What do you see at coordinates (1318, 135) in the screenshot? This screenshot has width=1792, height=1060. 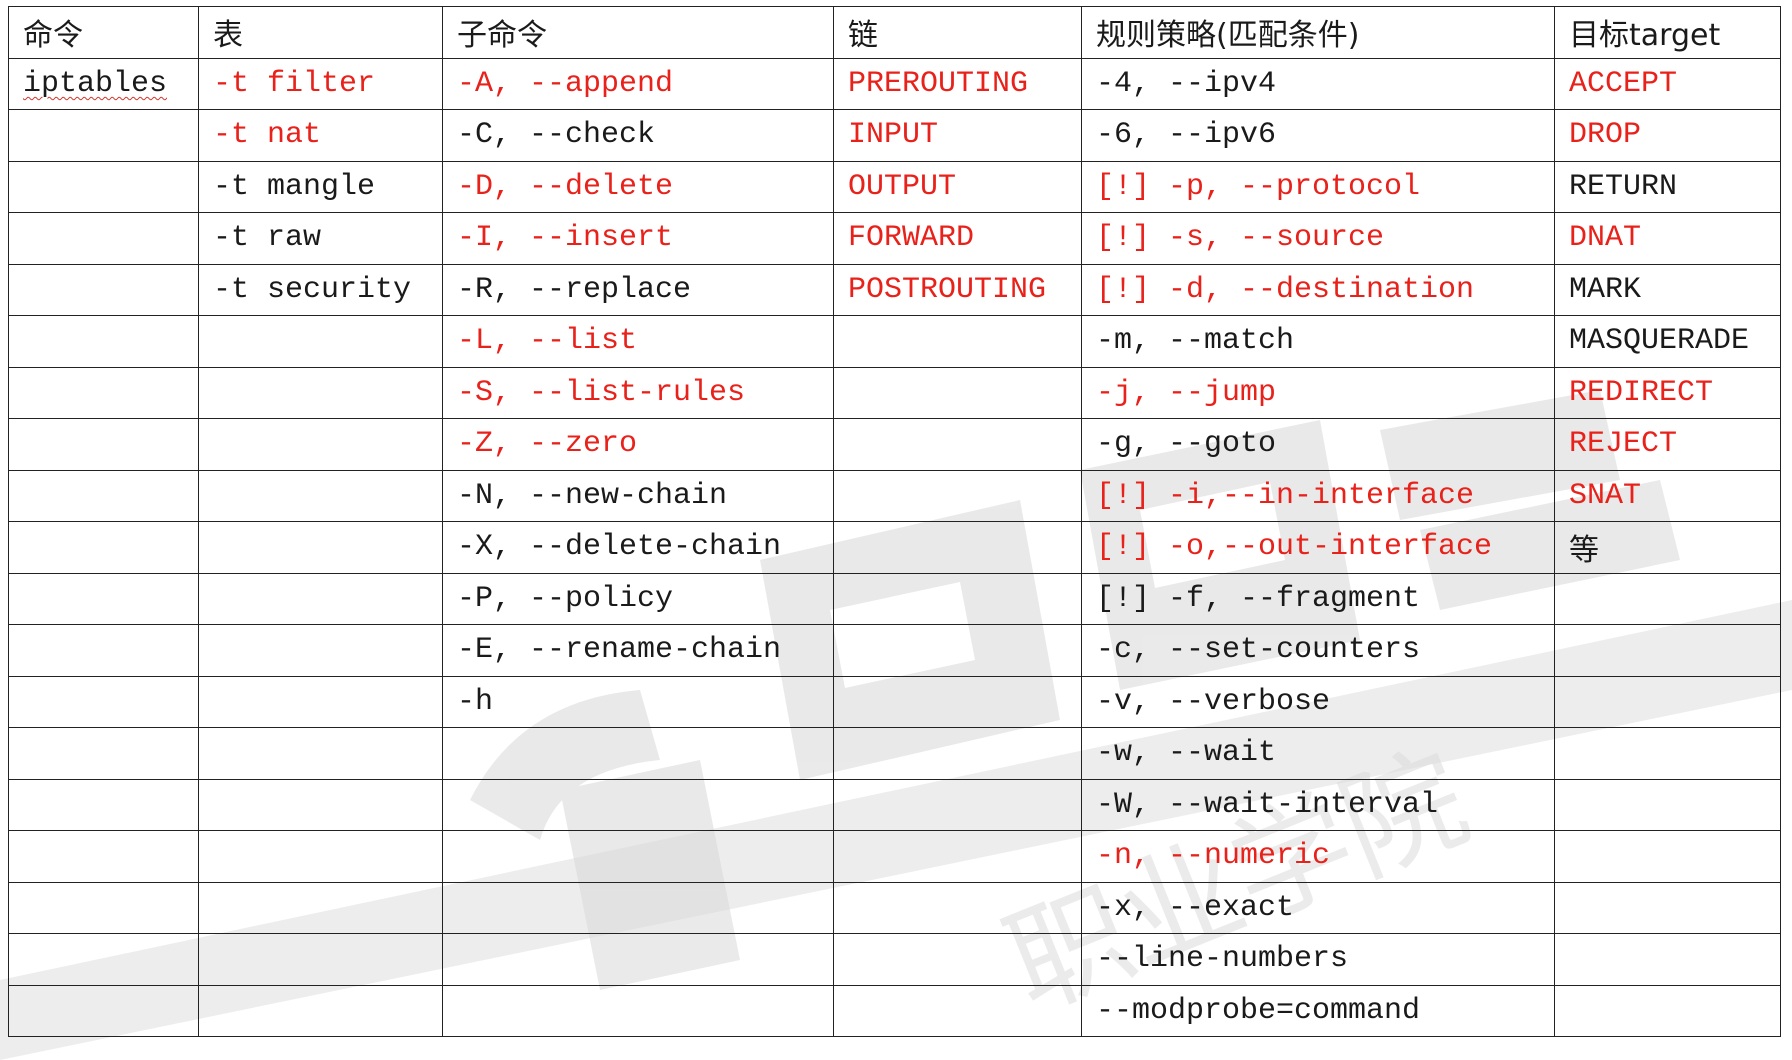 I see `rule-cell: -6, --ipv6` at bounding box center [1318, 135].